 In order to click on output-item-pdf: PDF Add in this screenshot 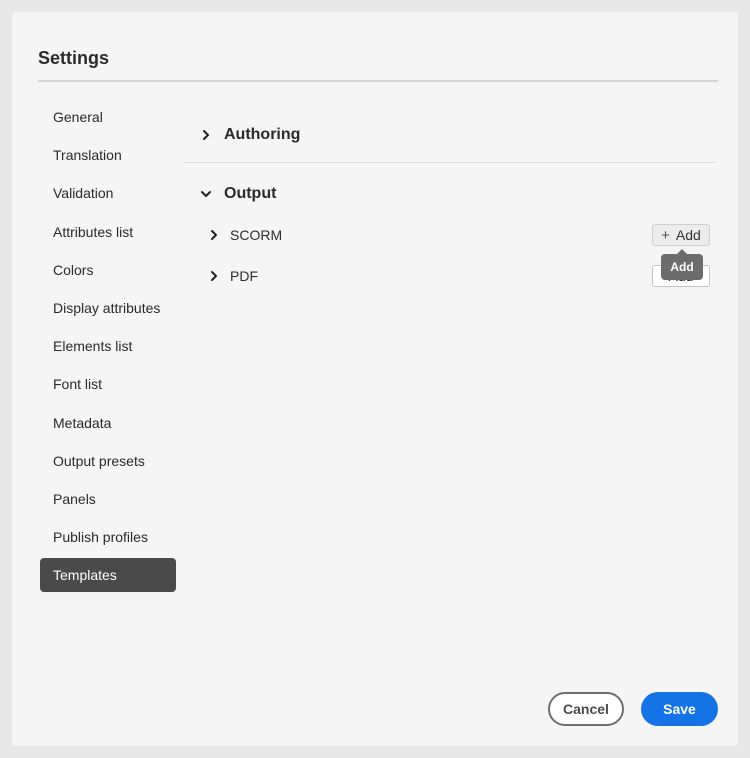, I will do `click(462, 276)`.